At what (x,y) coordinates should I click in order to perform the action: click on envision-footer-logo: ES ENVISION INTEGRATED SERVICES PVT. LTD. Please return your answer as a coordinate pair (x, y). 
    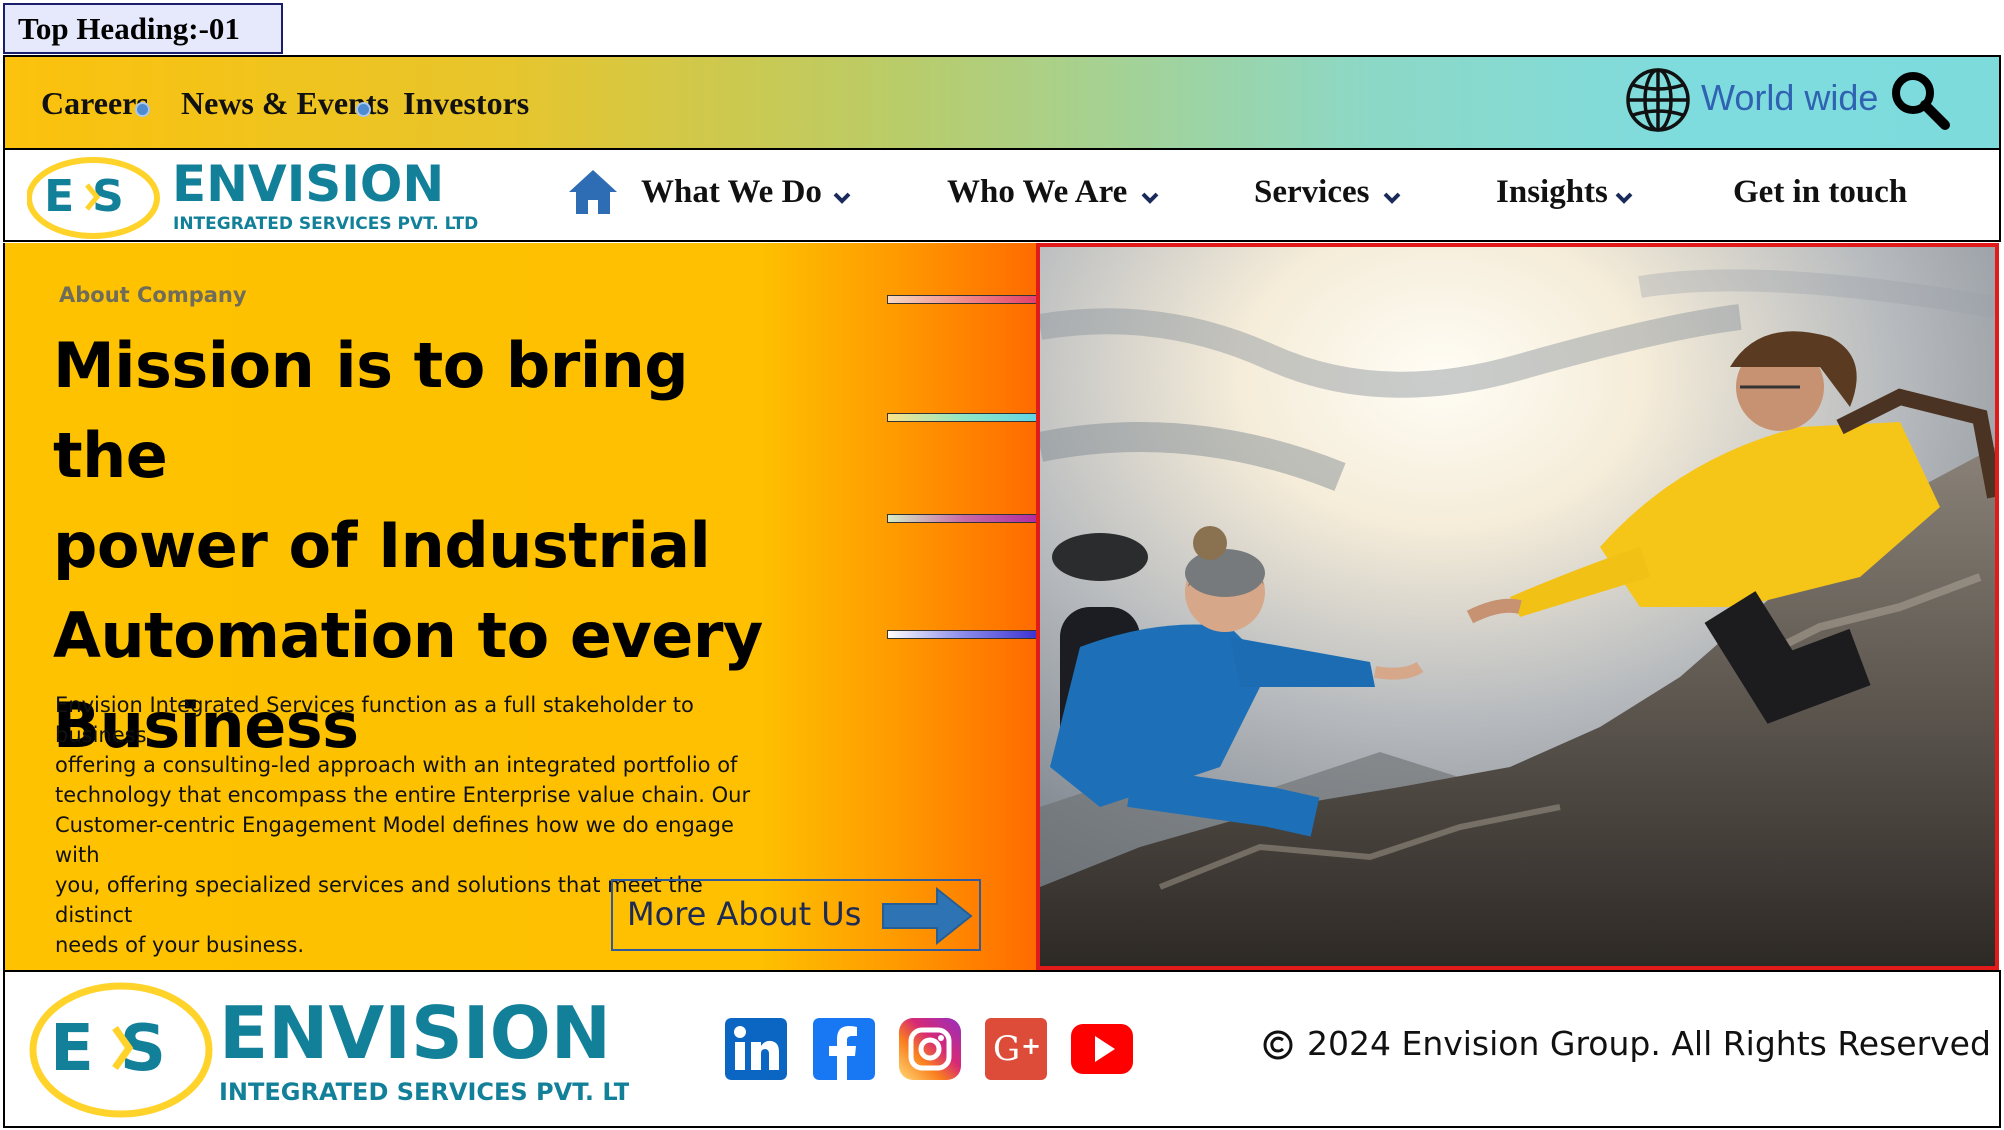
    Looking at the image, I should click on (329, 1050).